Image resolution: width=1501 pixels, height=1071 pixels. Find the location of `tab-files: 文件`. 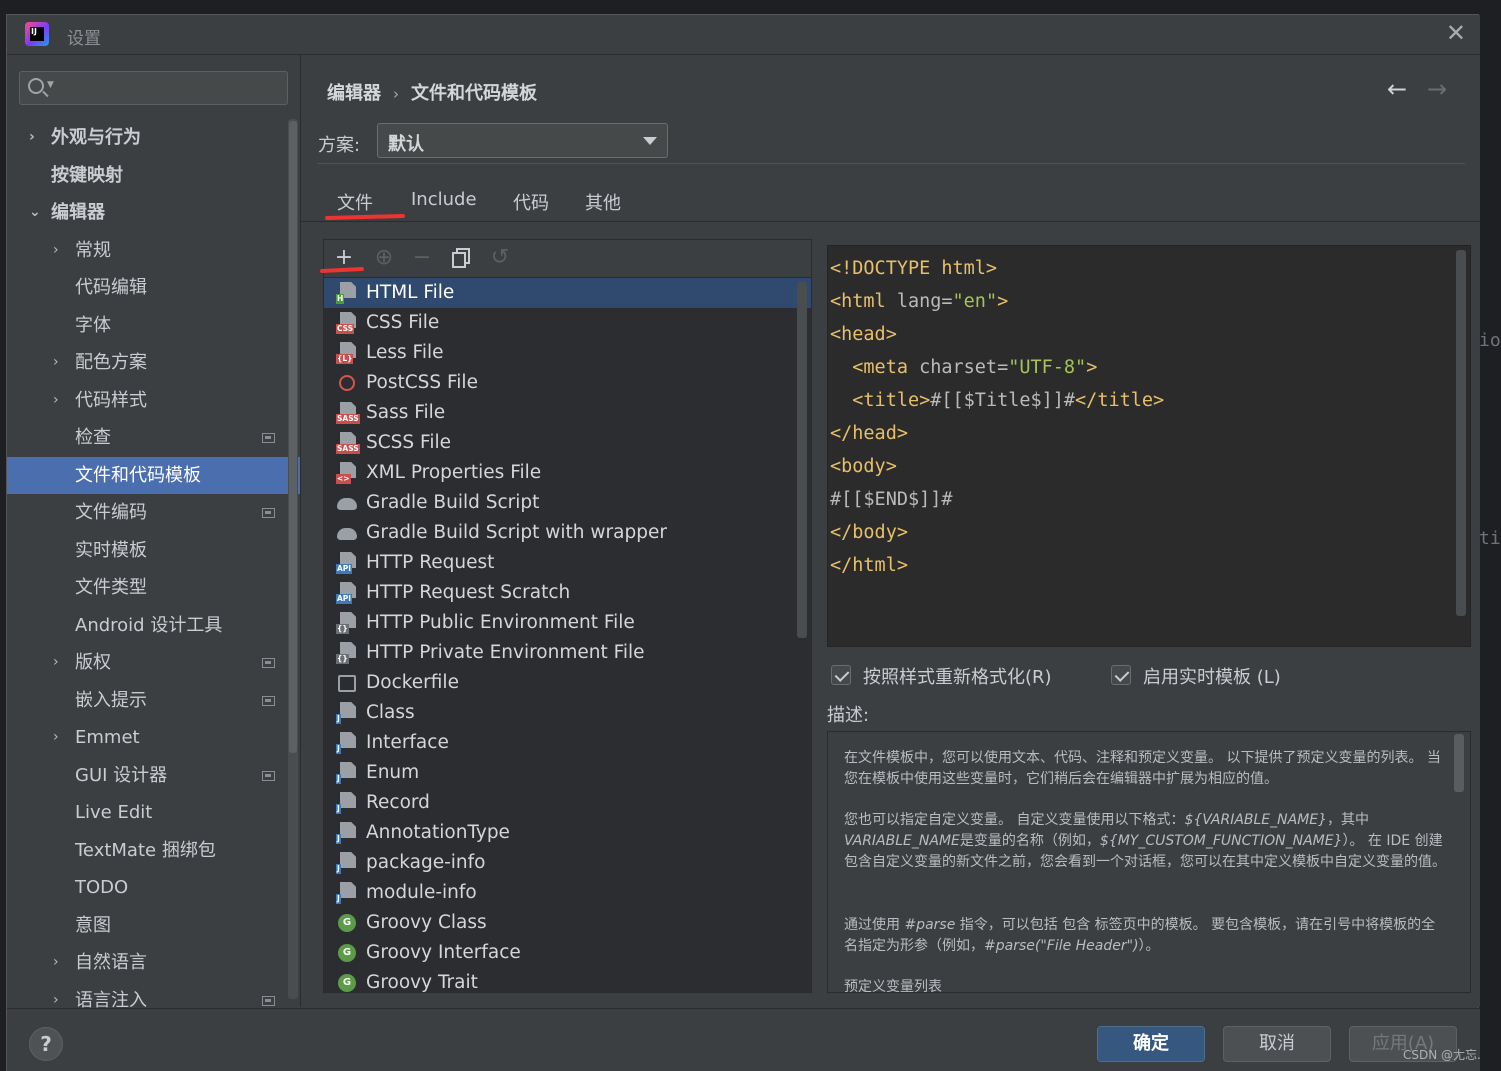

tab-files: 文件 is located at coordinates (355, 202).